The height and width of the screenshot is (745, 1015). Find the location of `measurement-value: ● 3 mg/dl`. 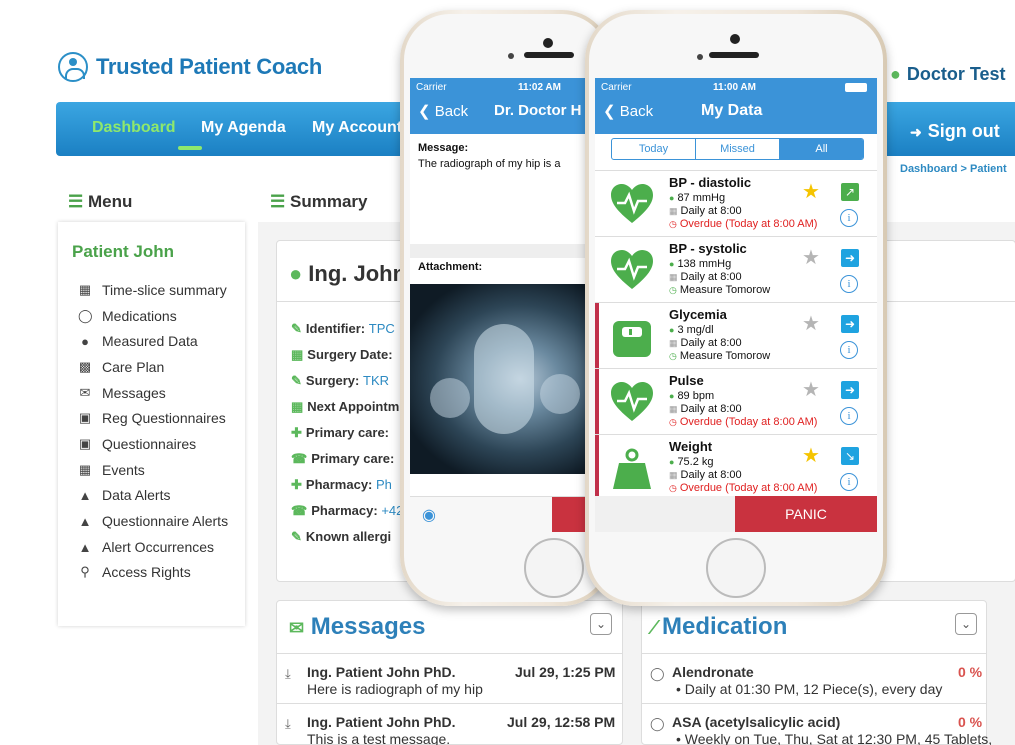

measurement-value: ● 3 mg/dl is located at coordinates (691, 330).